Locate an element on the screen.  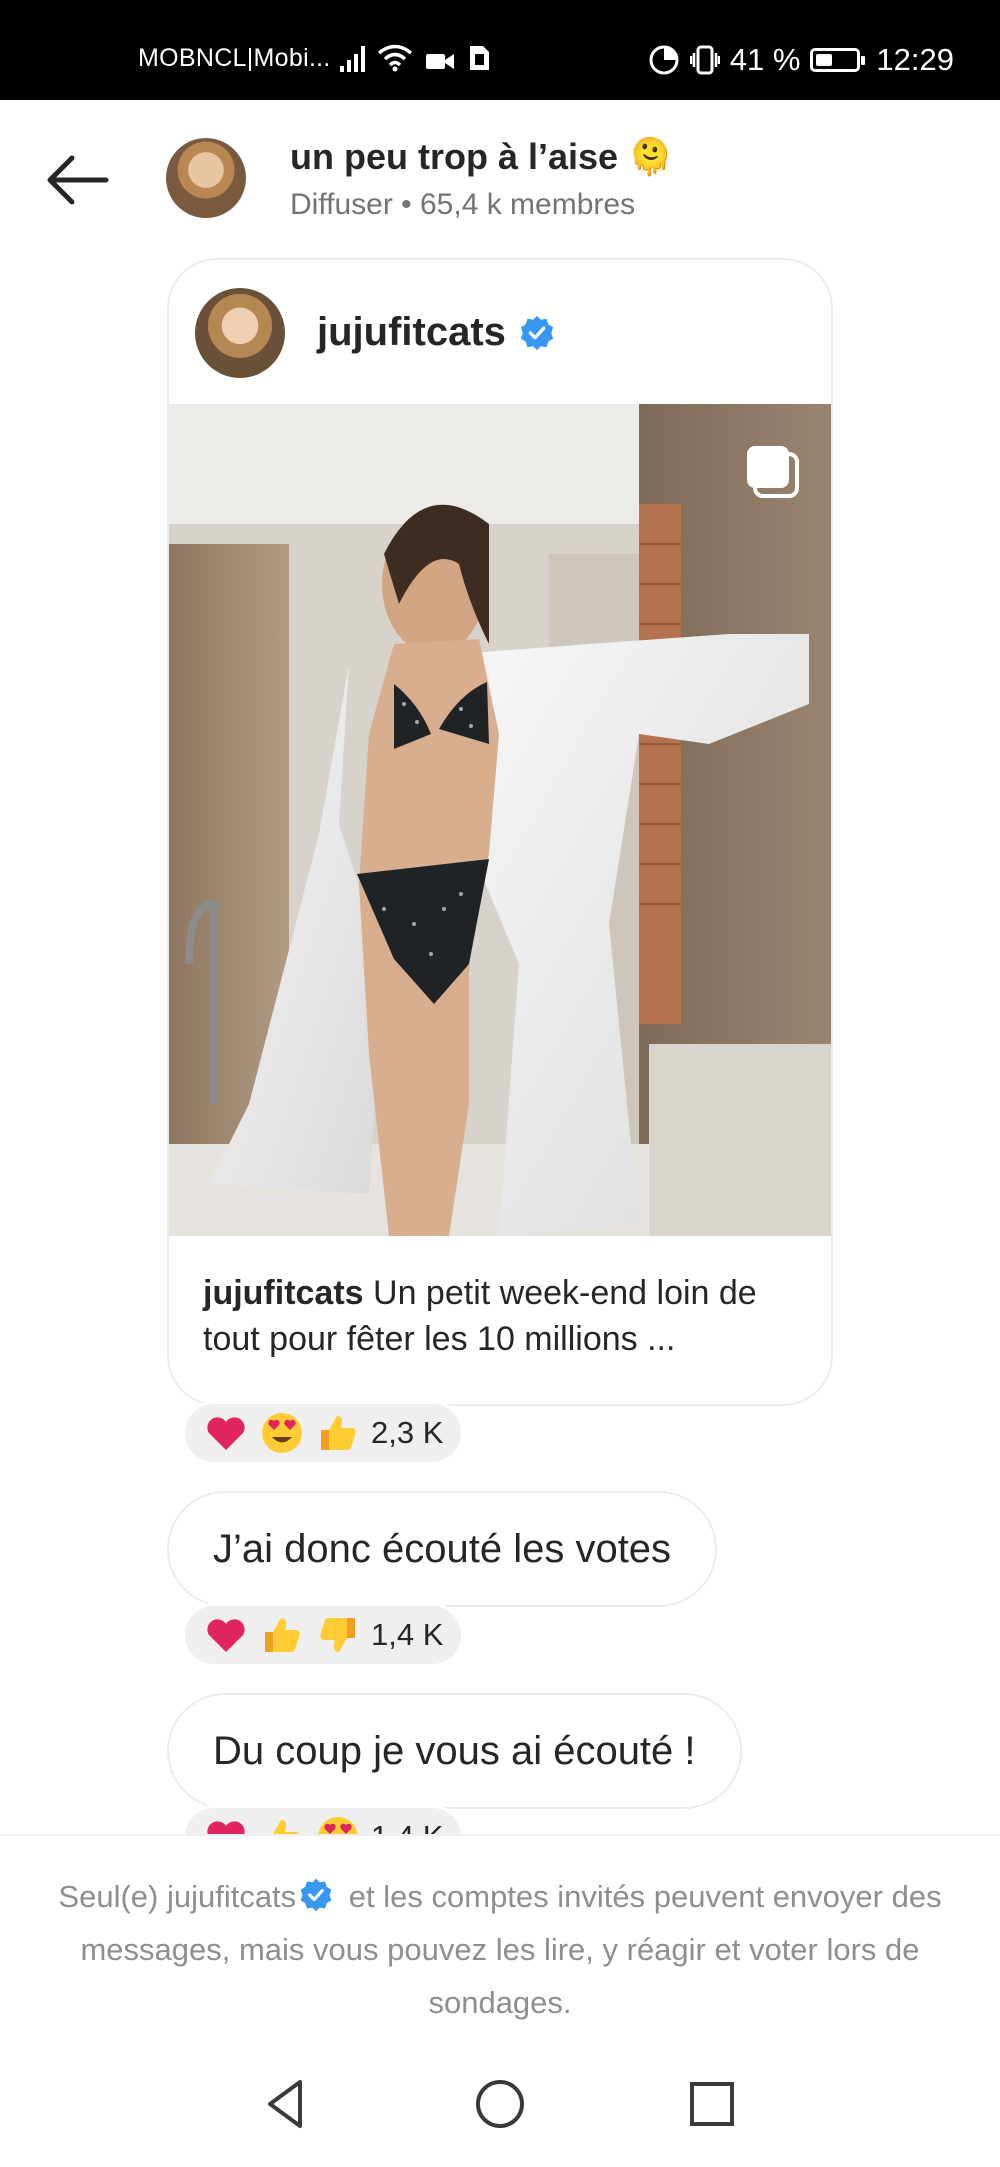
svg-text: 4 is located at coordinates (661, 61).